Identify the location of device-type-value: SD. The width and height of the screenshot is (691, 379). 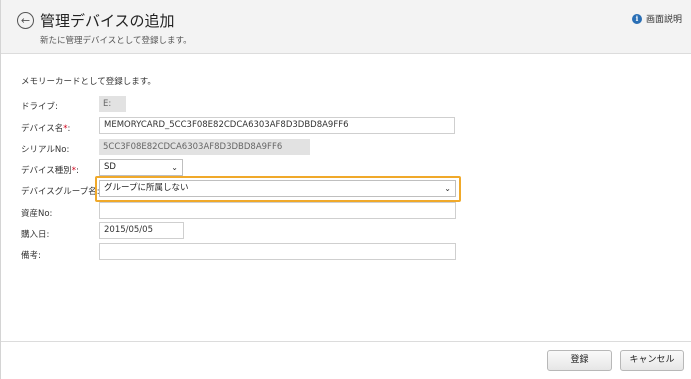
(110, 167).